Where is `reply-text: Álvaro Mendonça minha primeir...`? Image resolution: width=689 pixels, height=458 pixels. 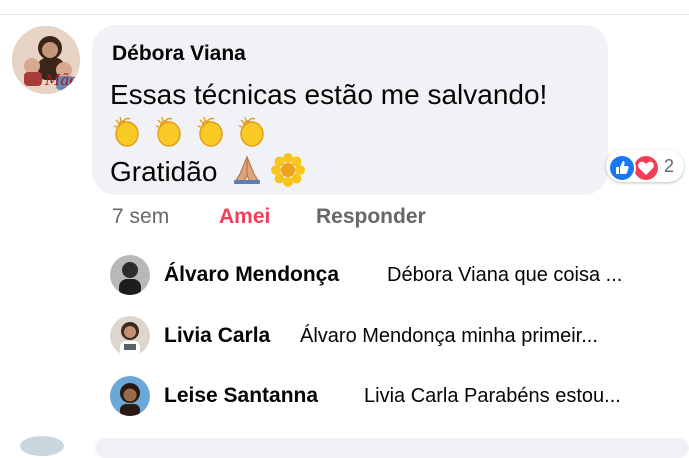 reply-text: Álvaro Mendonça minha primeir... is located at coordinates (449, 336).